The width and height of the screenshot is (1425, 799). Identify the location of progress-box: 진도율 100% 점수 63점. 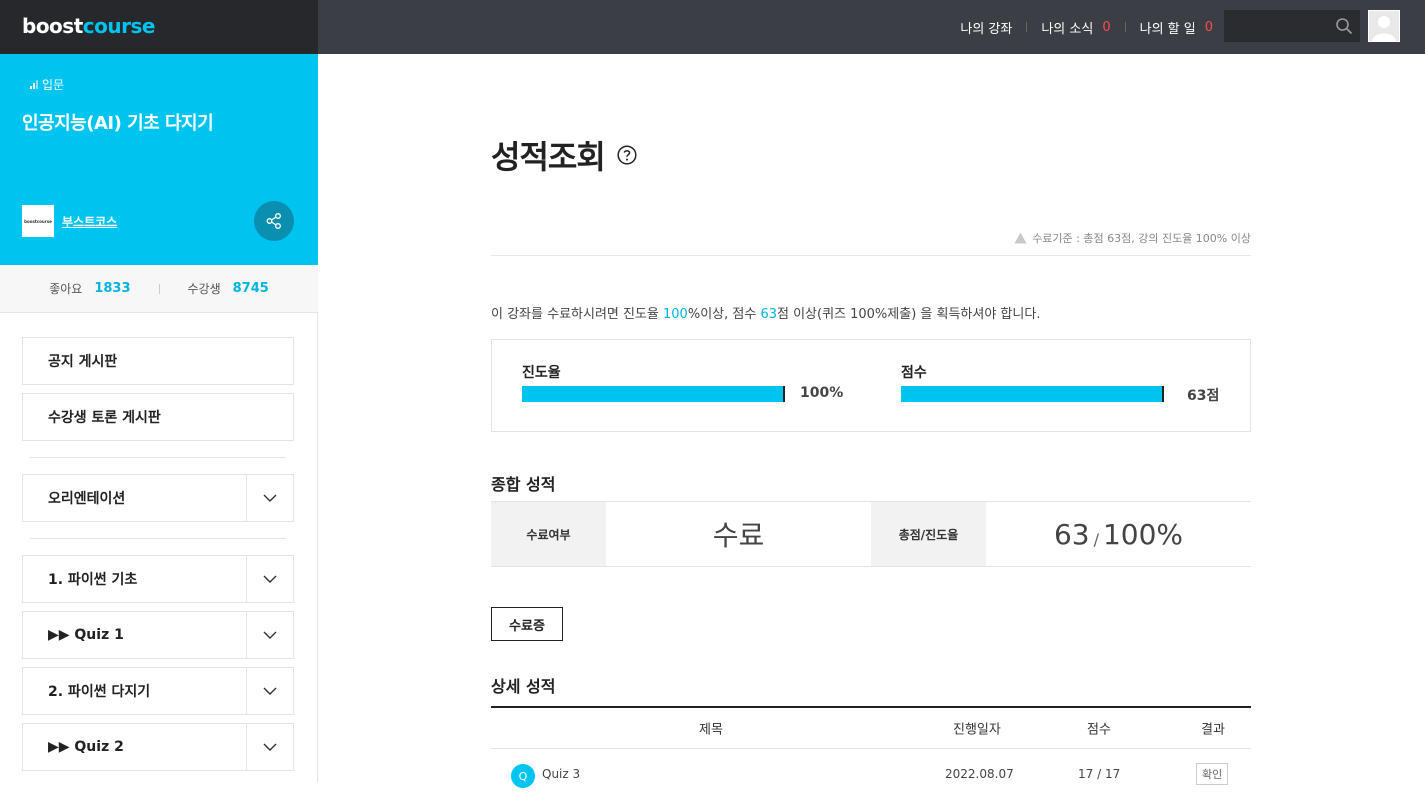
(871, 385).